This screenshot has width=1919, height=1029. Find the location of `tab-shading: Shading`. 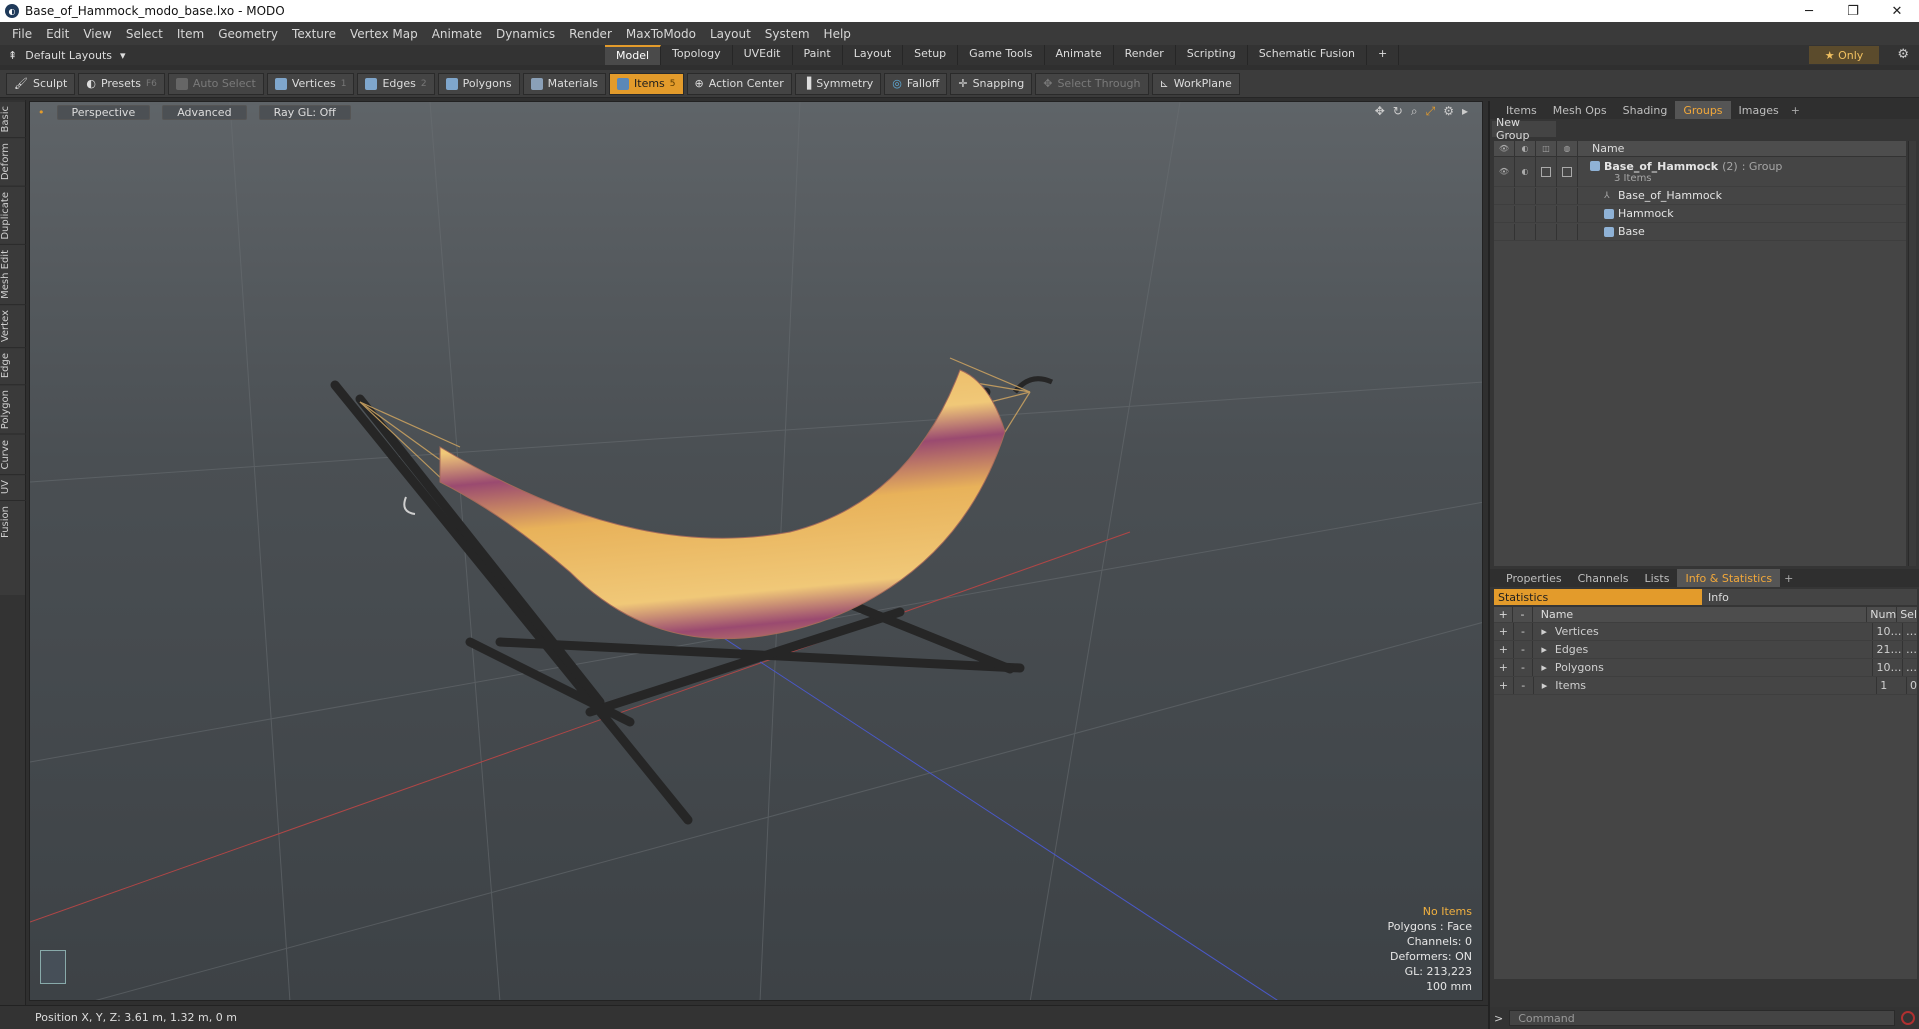

tab-shading: Shading is located at coordinates (1645, 110).